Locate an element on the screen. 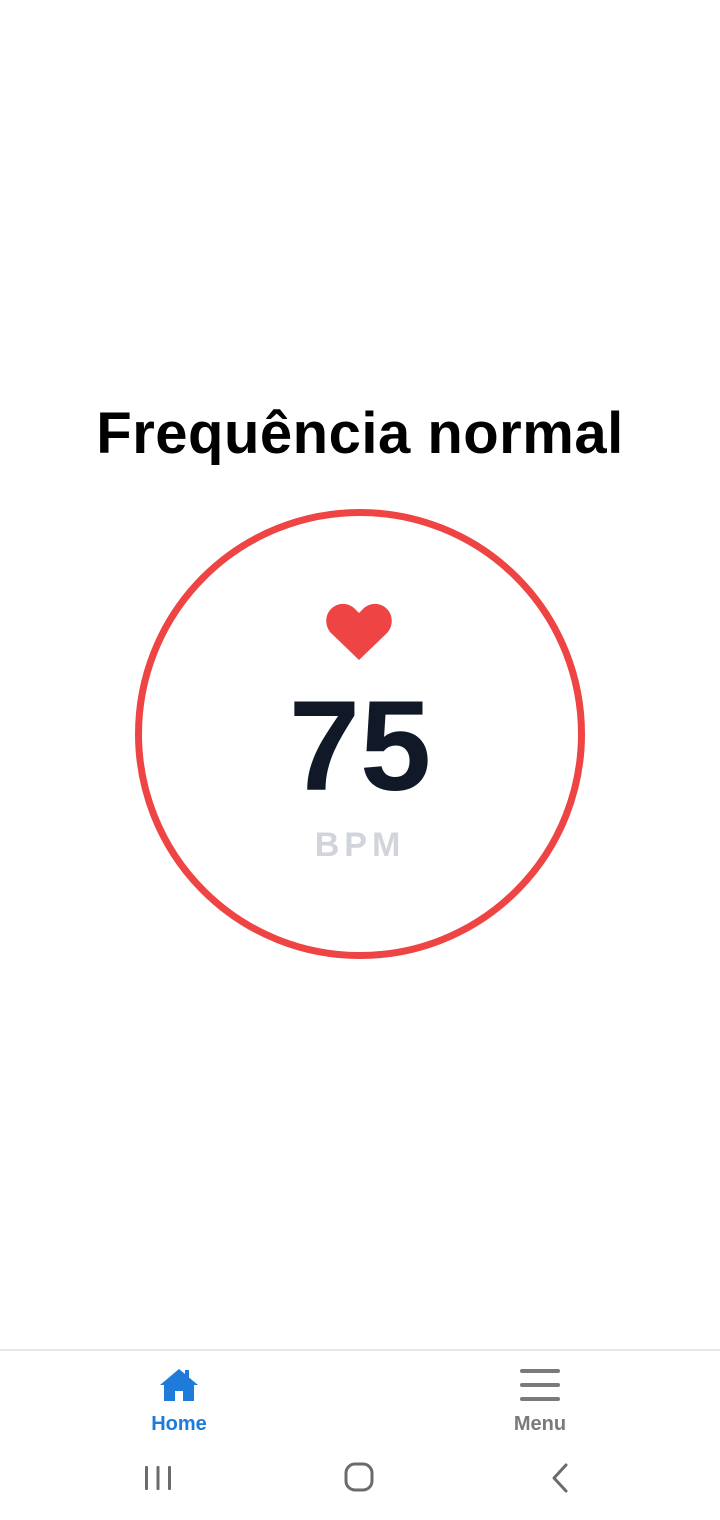 The image size is (720, 1520). nav-home-label: Home is located at coordinates (179, 1424).